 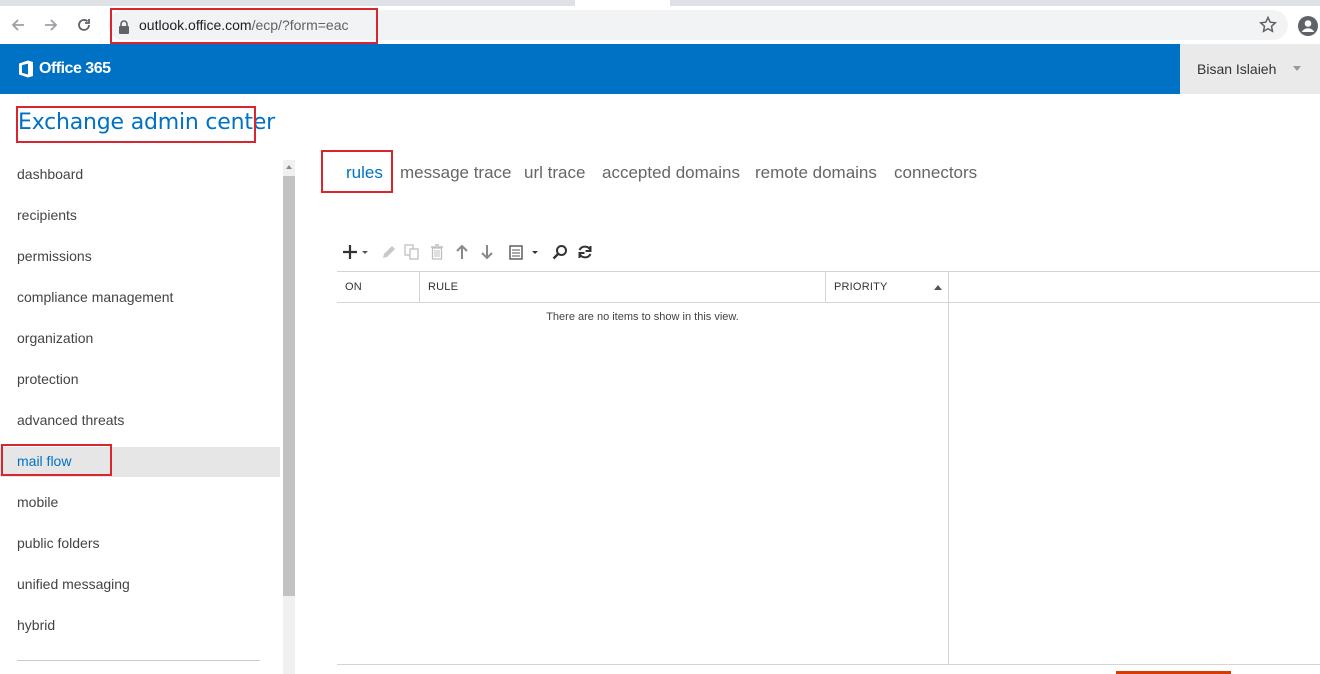 I want to click on nav-divider, so click(x=138, y=660).